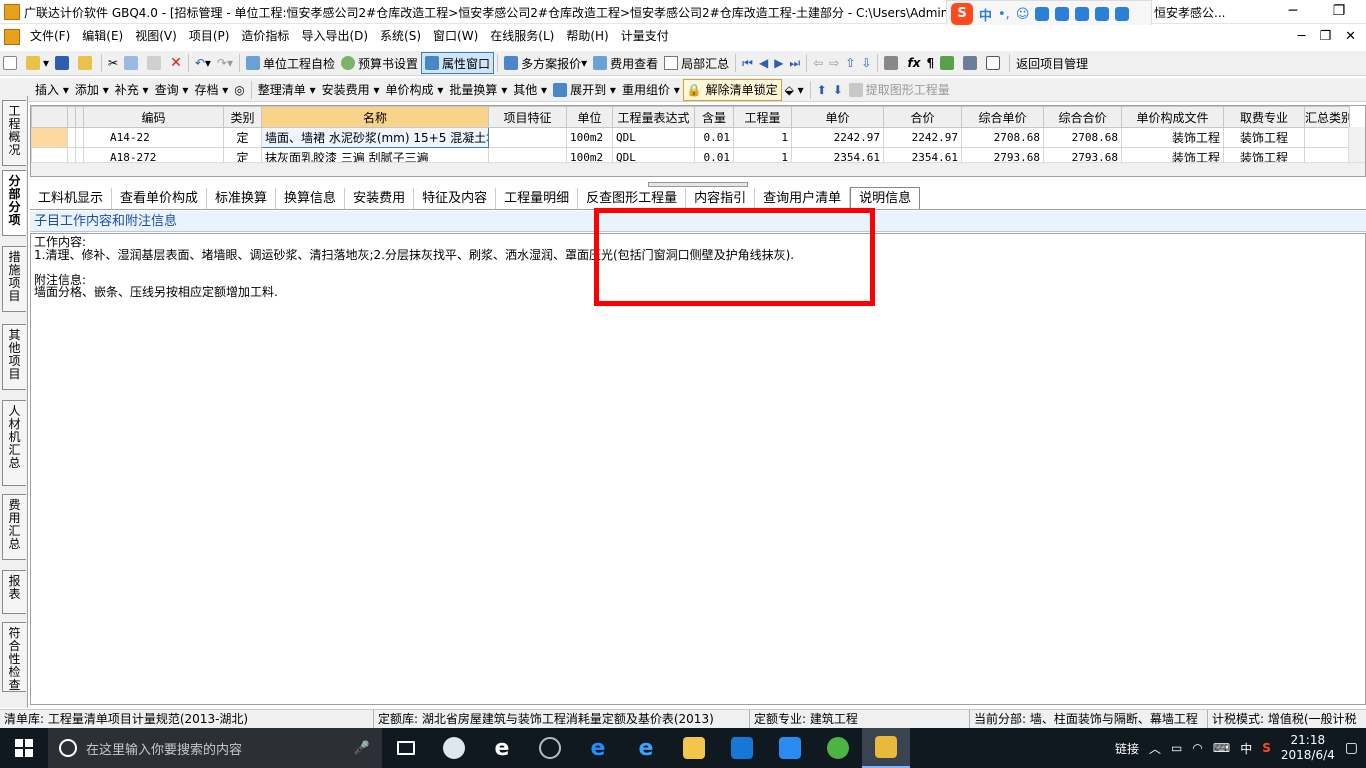  Describe the element at coordinates (156, 36) in the screenshot. I see `menu-view: 视图(V)` at that location.